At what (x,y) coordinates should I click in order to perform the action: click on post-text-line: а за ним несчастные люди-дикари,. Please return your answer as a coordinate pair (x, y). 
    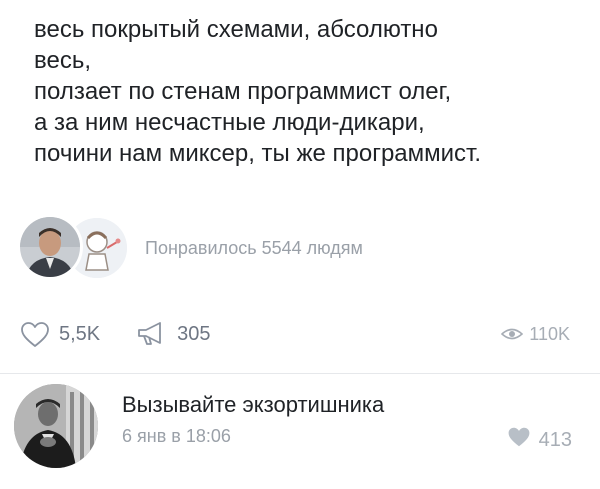
    Looking at the image, I should click on (229, 122).